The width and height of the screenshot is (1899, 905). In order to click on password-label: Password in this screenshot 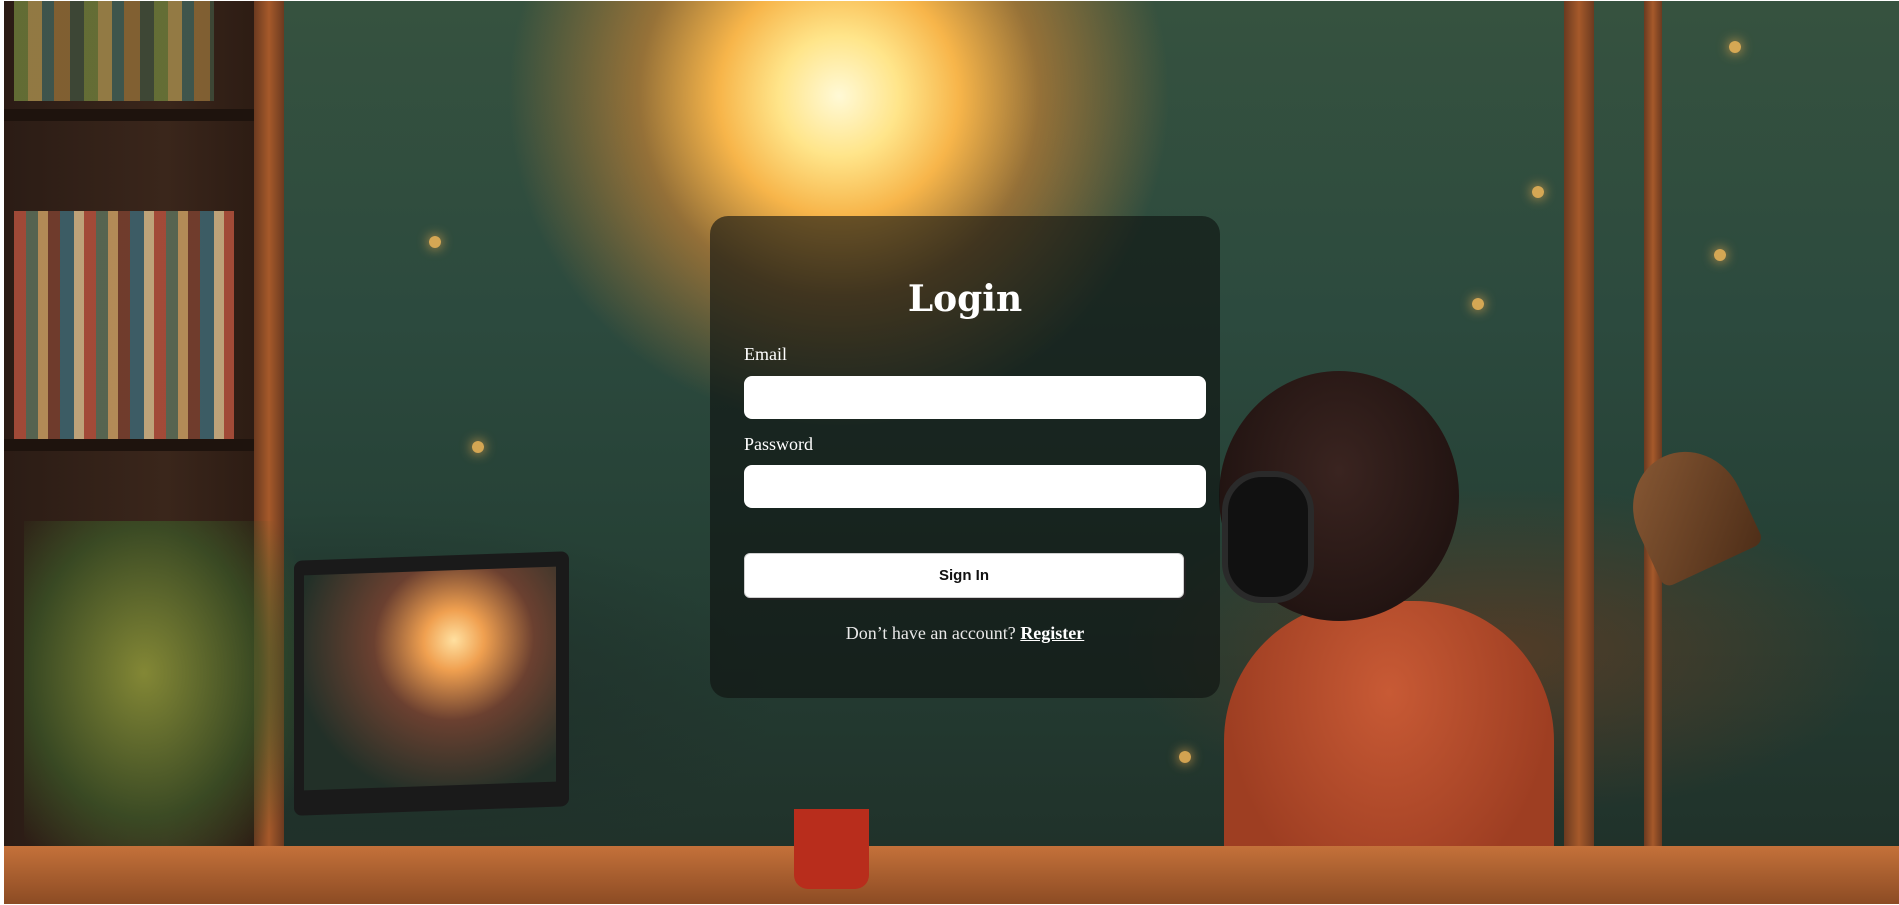, I will do `click(779, 444)`.